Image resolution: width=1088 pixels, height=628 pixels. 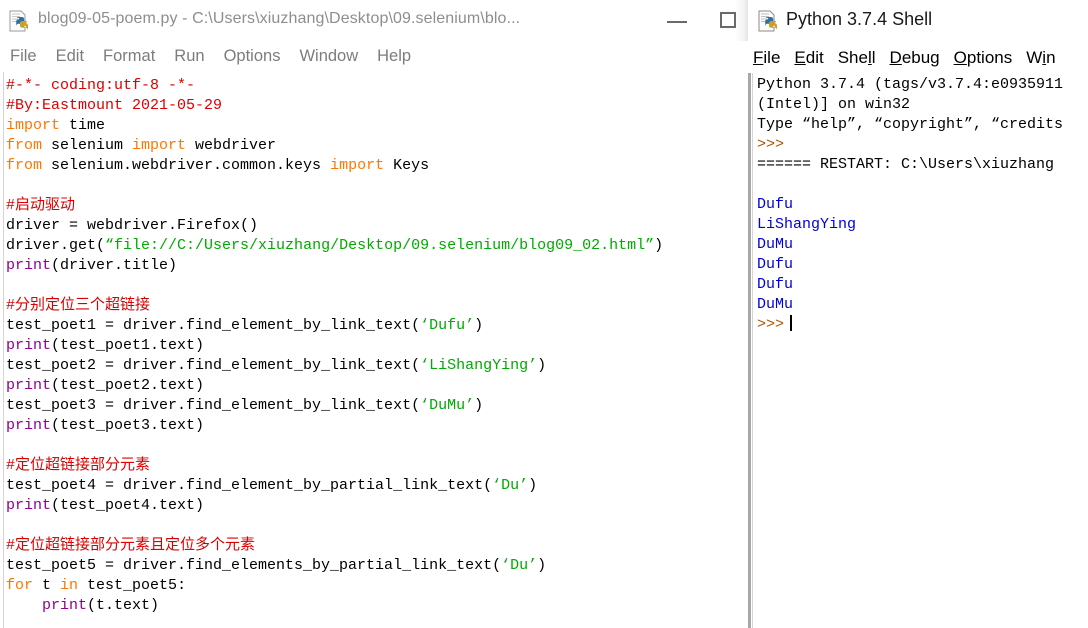 What do you see at coordinates (922, 285) in the screenshot?
I see `shell-line: Dufu` at bounding box center [922, 285].